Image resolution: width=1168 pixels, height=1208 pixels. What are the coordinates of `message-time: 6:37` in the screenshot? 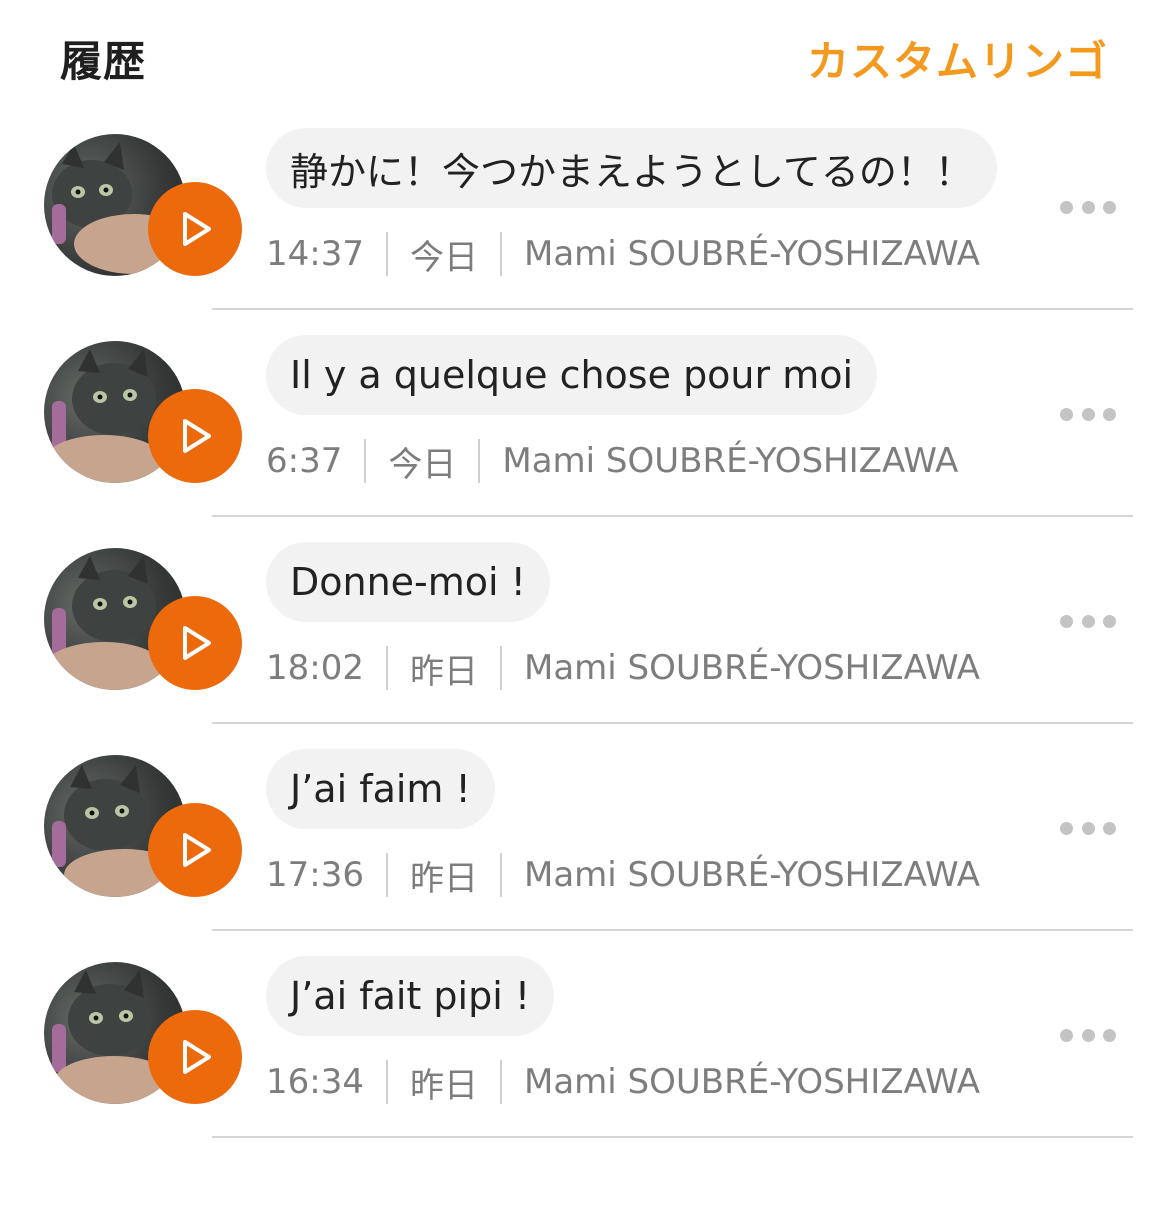 It's located at (304, 461).